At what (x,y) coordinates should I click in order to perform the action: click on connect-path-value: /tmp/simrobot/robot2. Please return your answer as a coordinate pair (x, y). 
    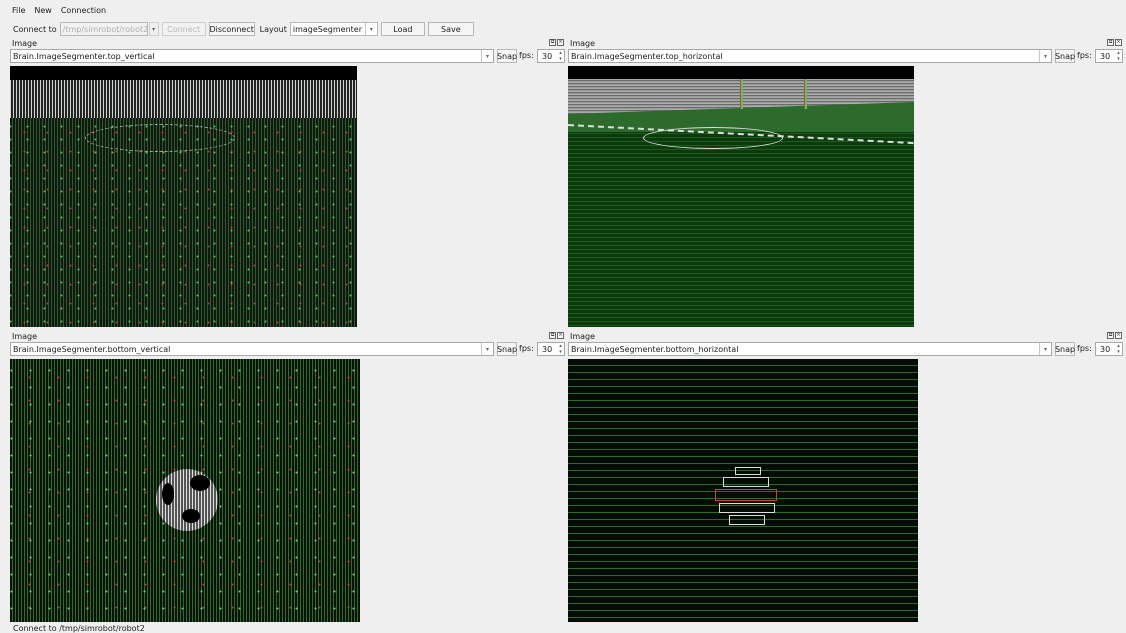
    Looking at the image, I should click on (105, 29).